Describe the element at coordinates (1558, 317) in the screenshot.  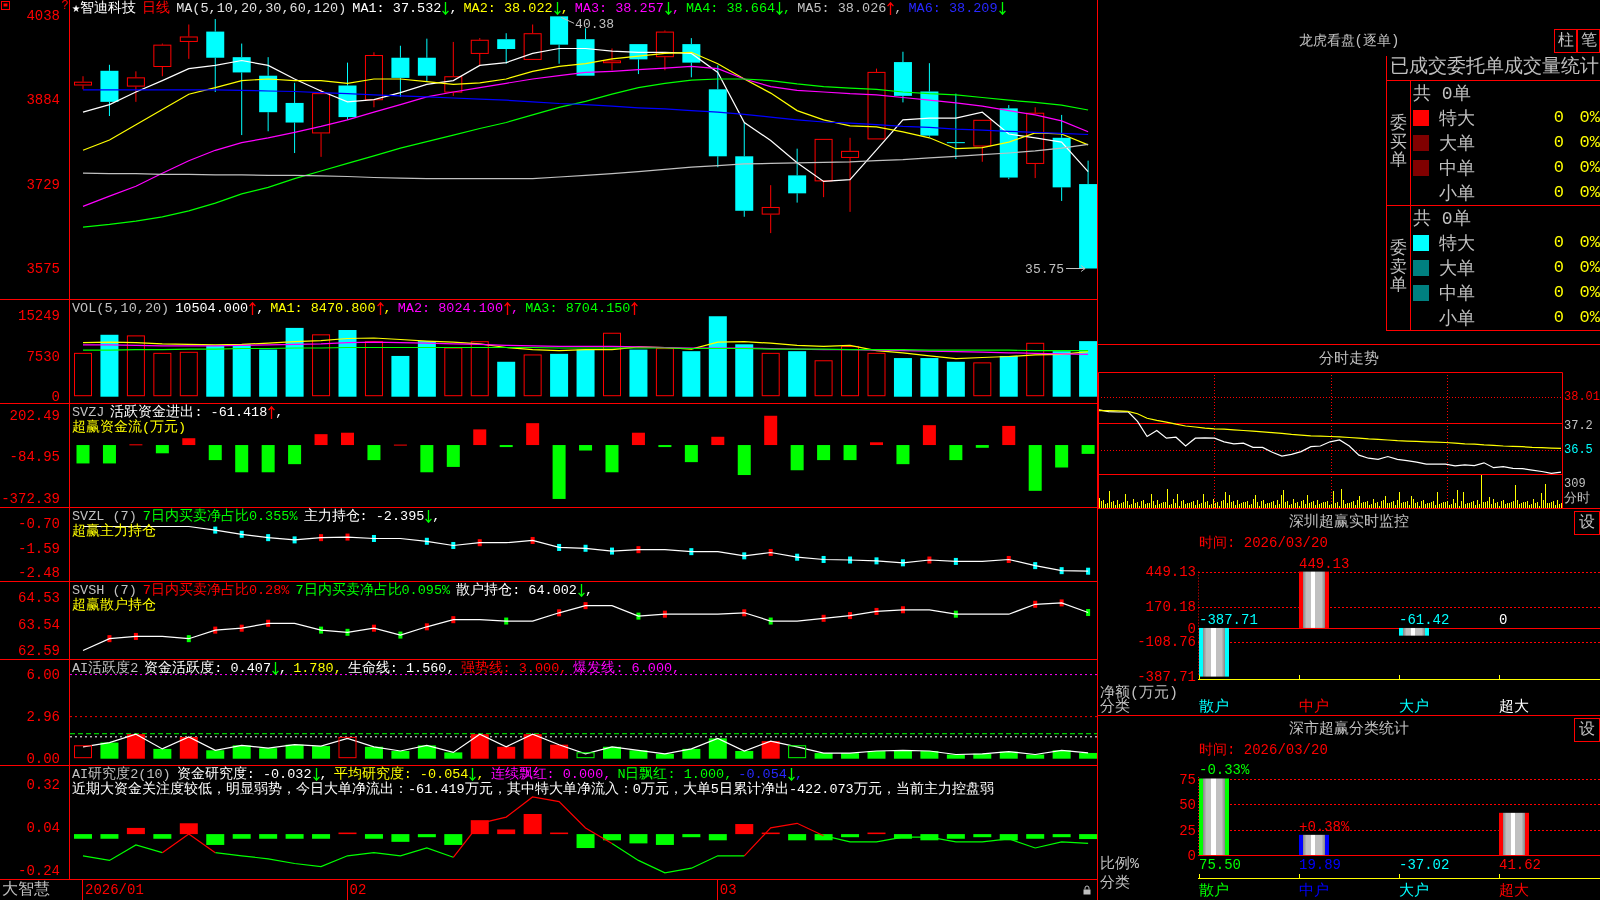
I see `order-count: 0` at that location.